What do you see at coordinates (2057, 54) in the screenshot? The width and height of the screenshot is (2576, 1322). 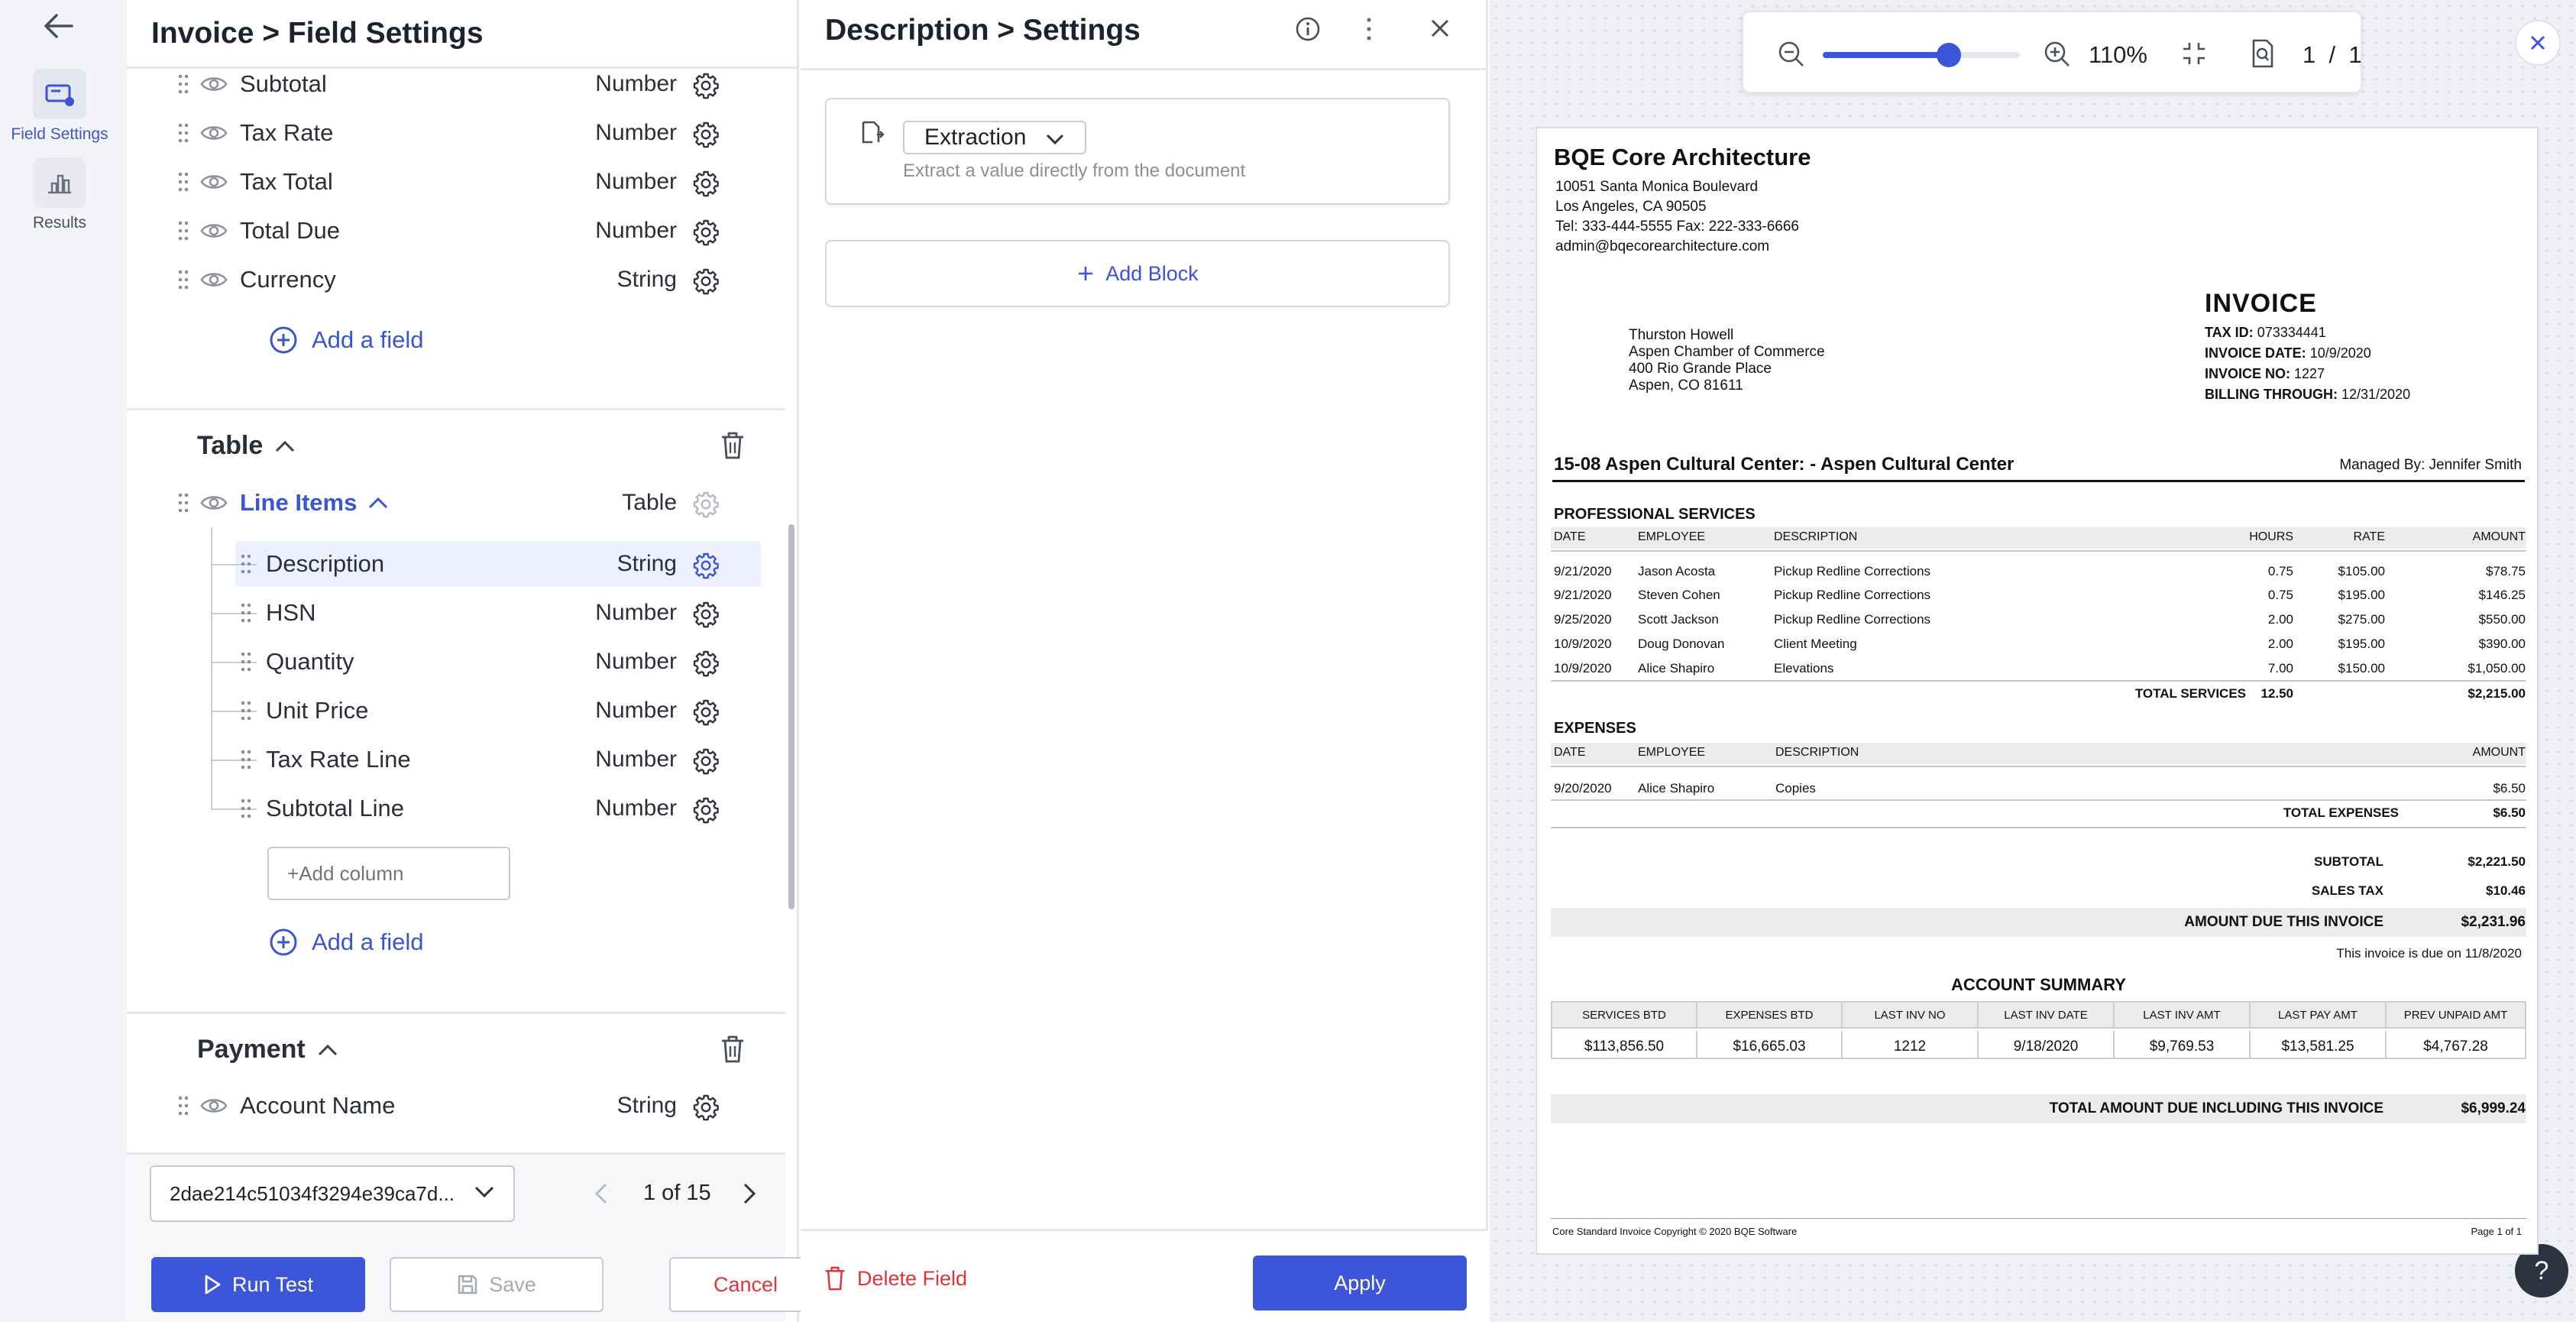 I see `zoom-in-icon` at bounding box center [2057, 54].